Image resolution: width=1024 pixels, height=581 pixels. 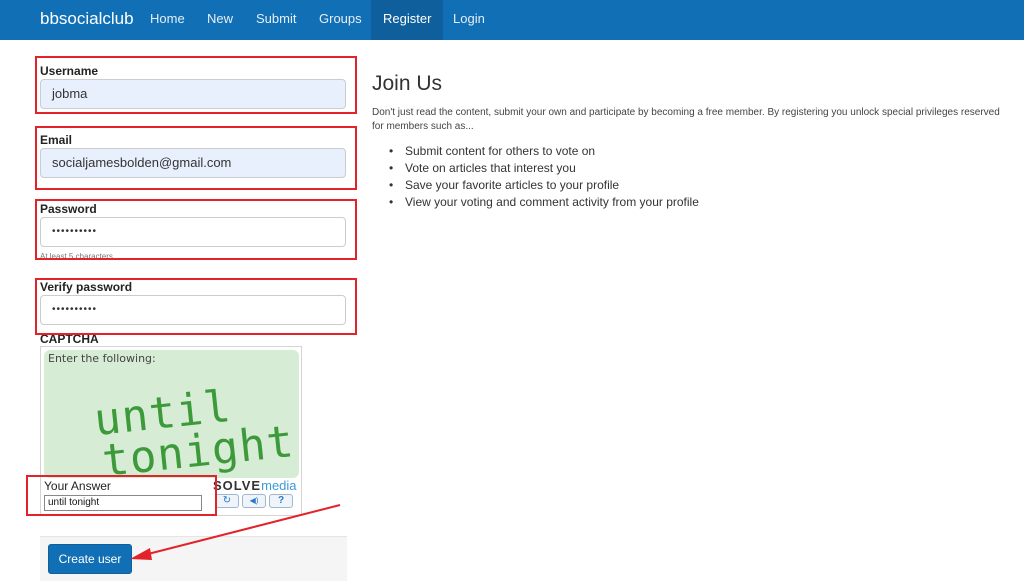 What do you see at coordinates (407, 83) in the screenshot?
I see `join-title: Join Us` at bounding box center [407, 83].